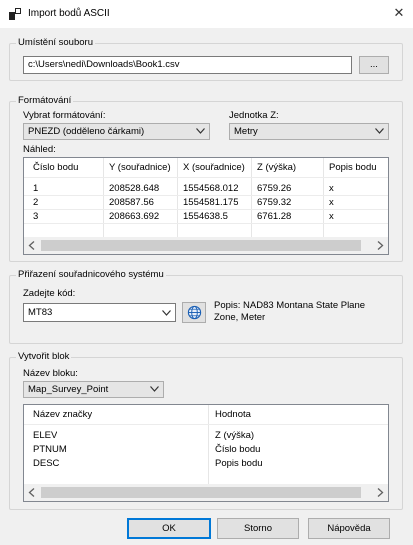 The height and width of the screenshot is (545, 413). I want to click on z-unit-select-value: Metry, so click(246, 131).